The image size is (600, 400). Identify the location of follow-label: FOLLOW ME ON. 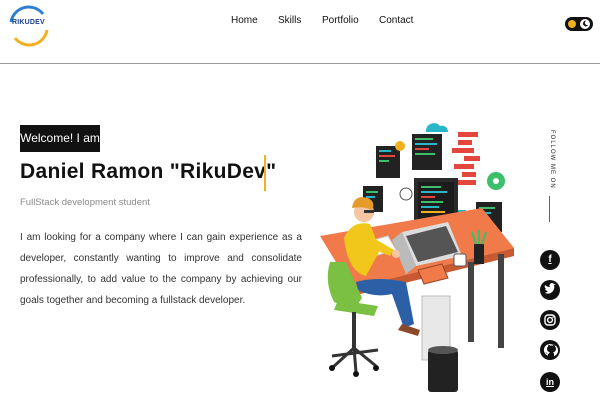
(550, 160).